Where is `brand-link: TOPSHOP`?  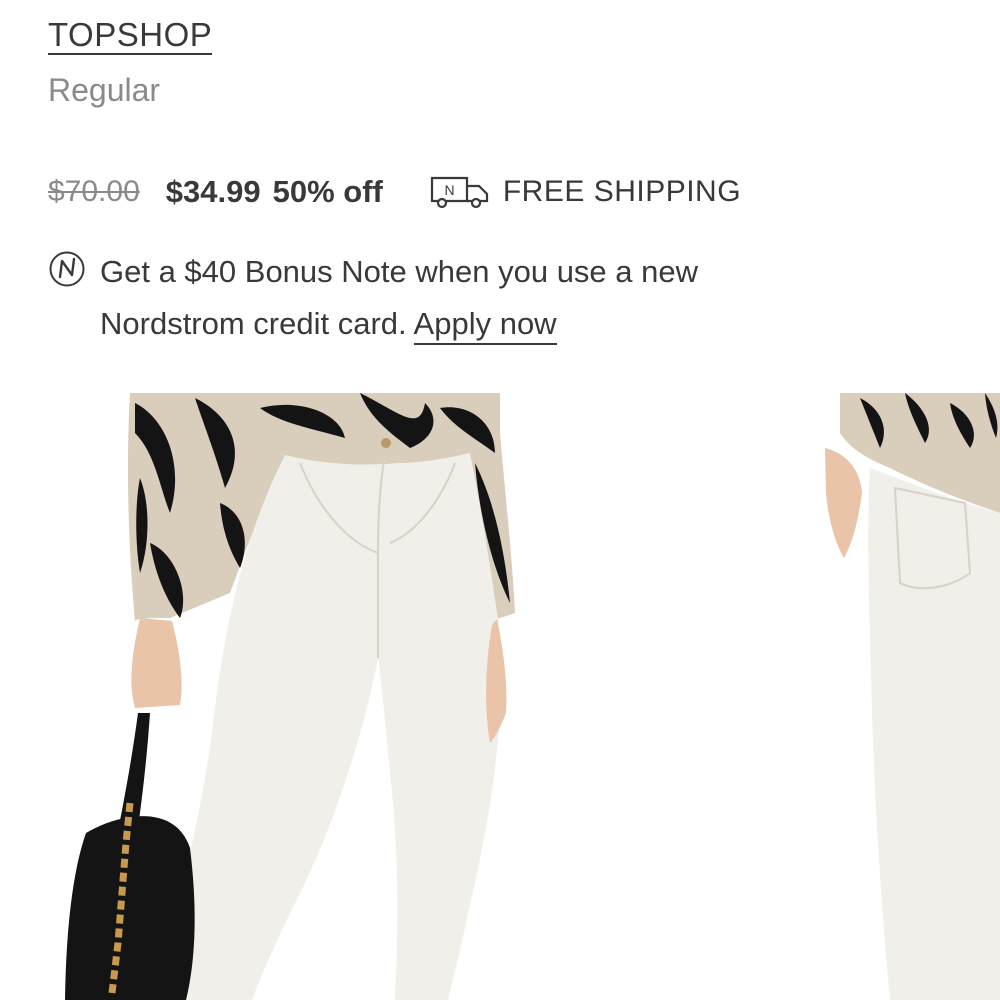
brand-link: TOPSHOP is located at coordinates (130, 36).